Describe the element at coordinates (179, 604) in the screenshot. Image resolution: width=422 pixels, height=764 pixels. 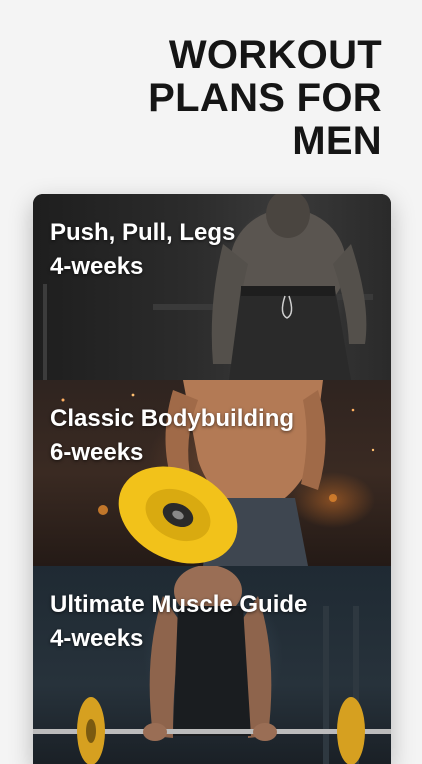
I see `plan-name: Ultimate Muscle Guide` at that location.